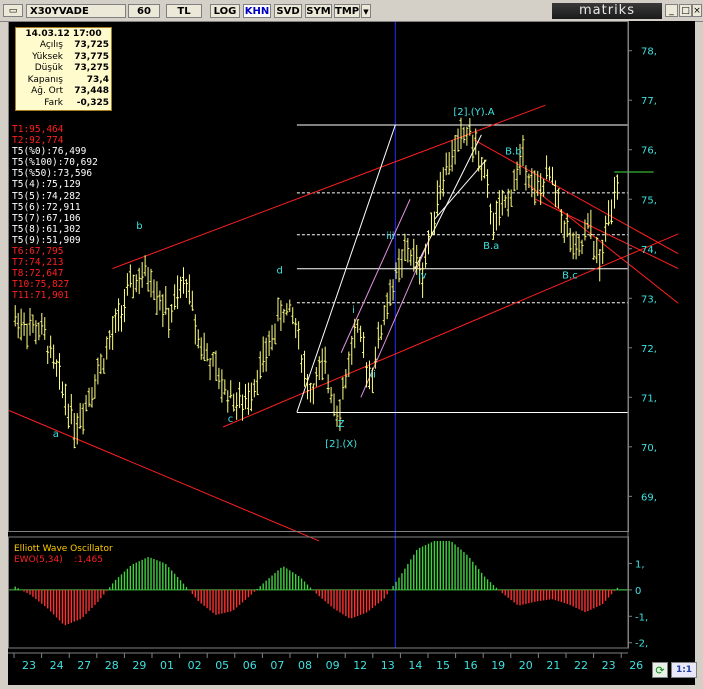  What do you see at coordinates (56, 434) in the screenshot?
I see `wave-label: a` at bounding box center [56, 434].